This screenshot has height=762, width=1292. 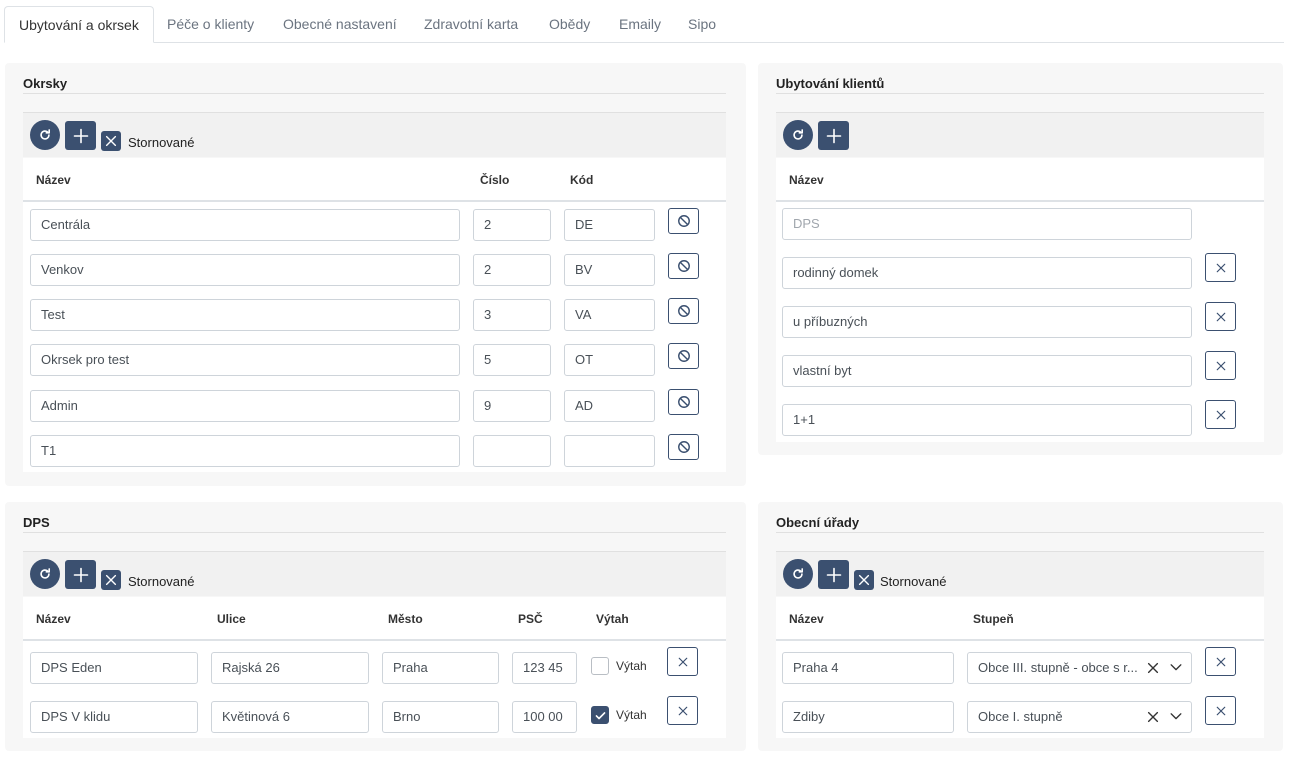 I want to click on nazev-input: DPS V klidu, so click(x=114, y=717).